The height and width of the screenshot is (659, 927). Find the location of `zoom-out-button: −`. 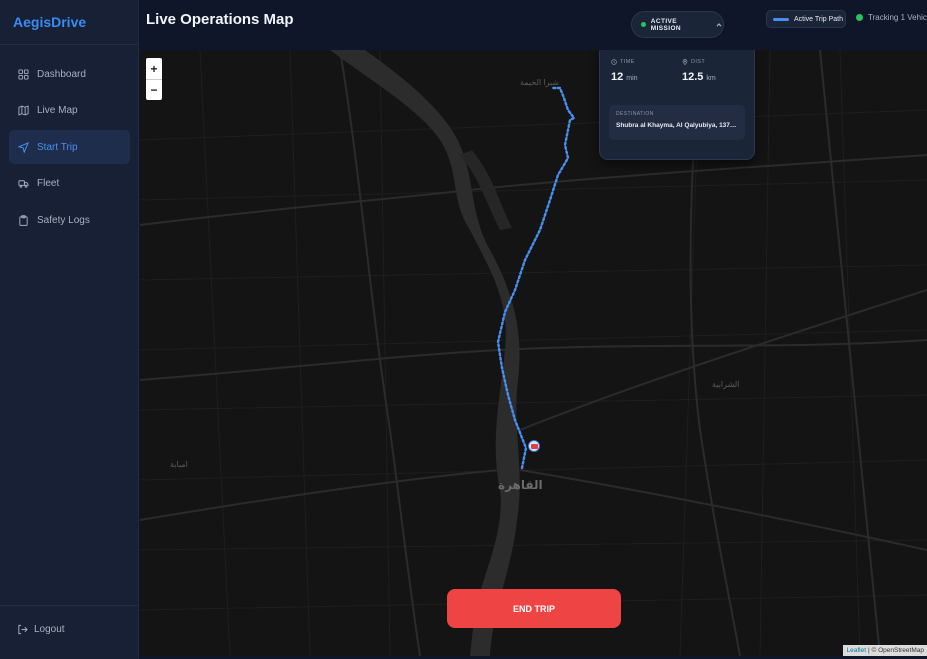

zoom-out-button: − is located at coordinates (154, 89).